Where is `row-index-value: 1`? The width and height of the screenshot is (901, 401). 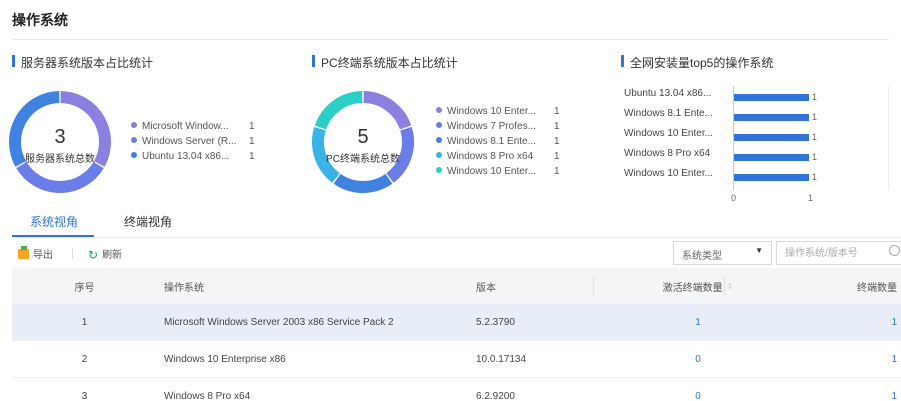
row-index-value: 1 is located at coordinates (84, 322).